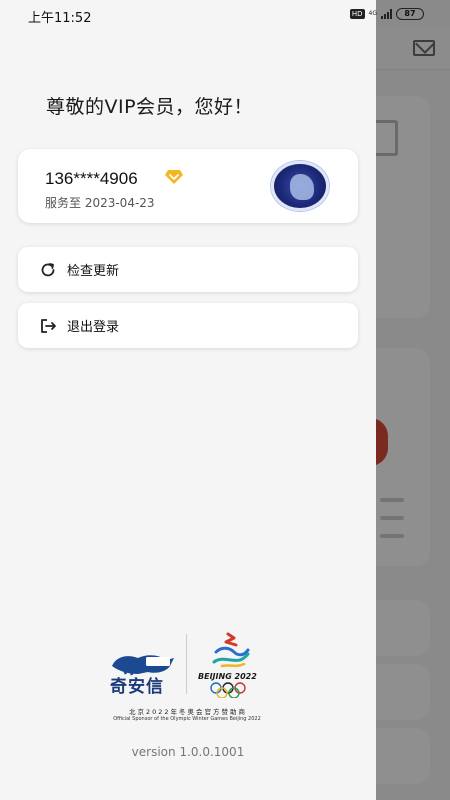 The width and height of the screenshot is (450, 800). I want to click on avatar, so click(300, 186).